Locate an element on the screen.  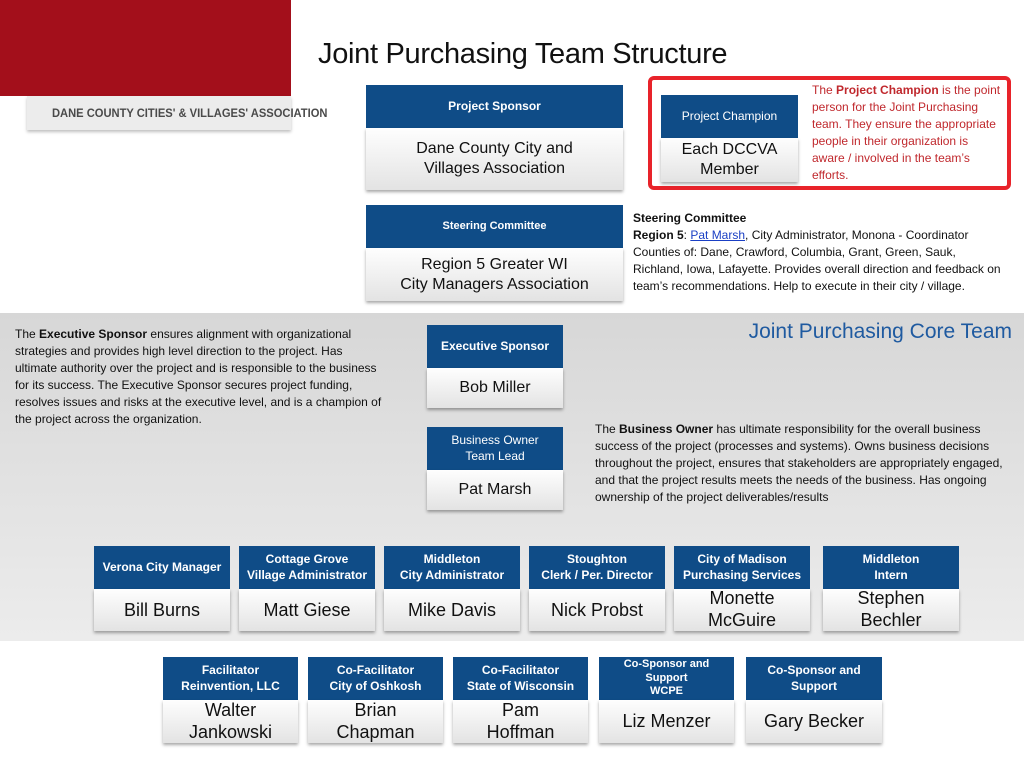
box-body: Monette McGuire is located at coordinates (742, 609).